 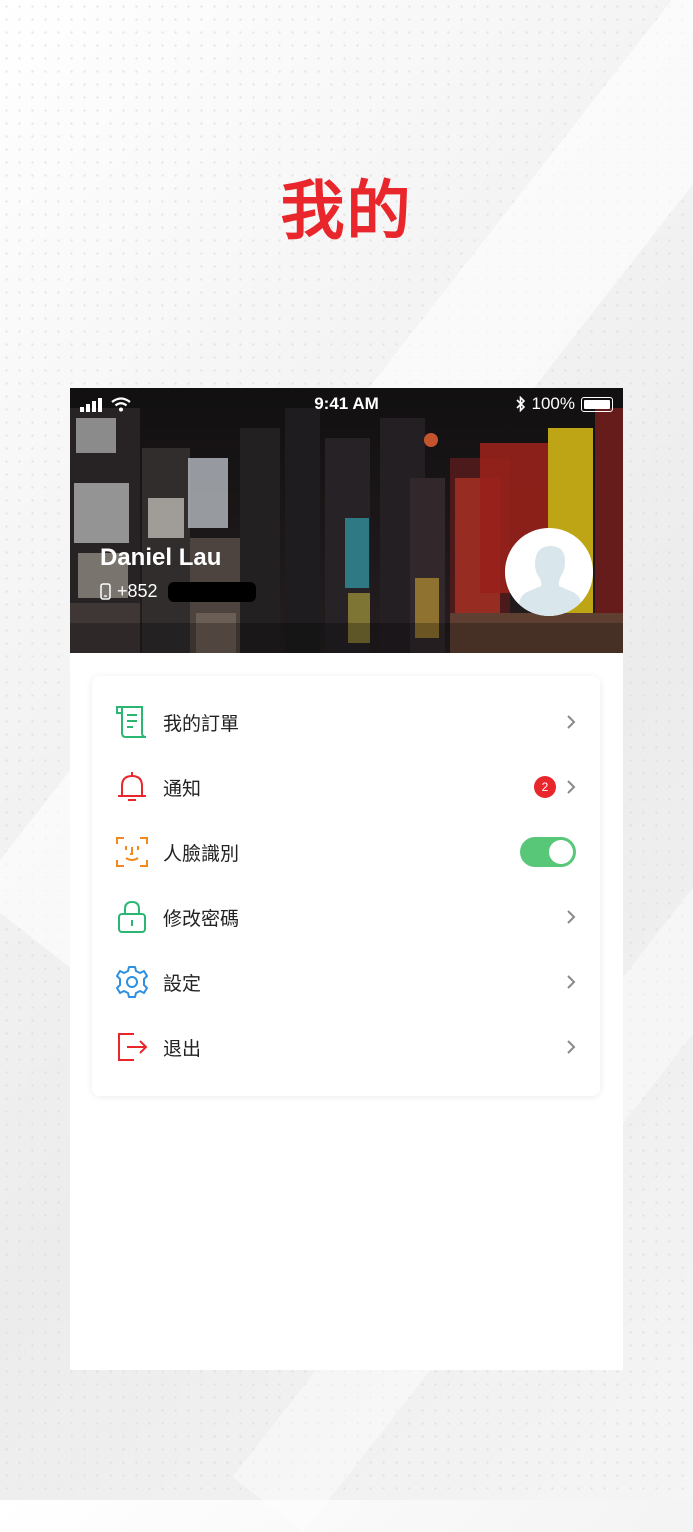 What do you see at coordinates (346, 212) in the screenshot?
I see `page-title: 我的` at bounding box center [346, 212].